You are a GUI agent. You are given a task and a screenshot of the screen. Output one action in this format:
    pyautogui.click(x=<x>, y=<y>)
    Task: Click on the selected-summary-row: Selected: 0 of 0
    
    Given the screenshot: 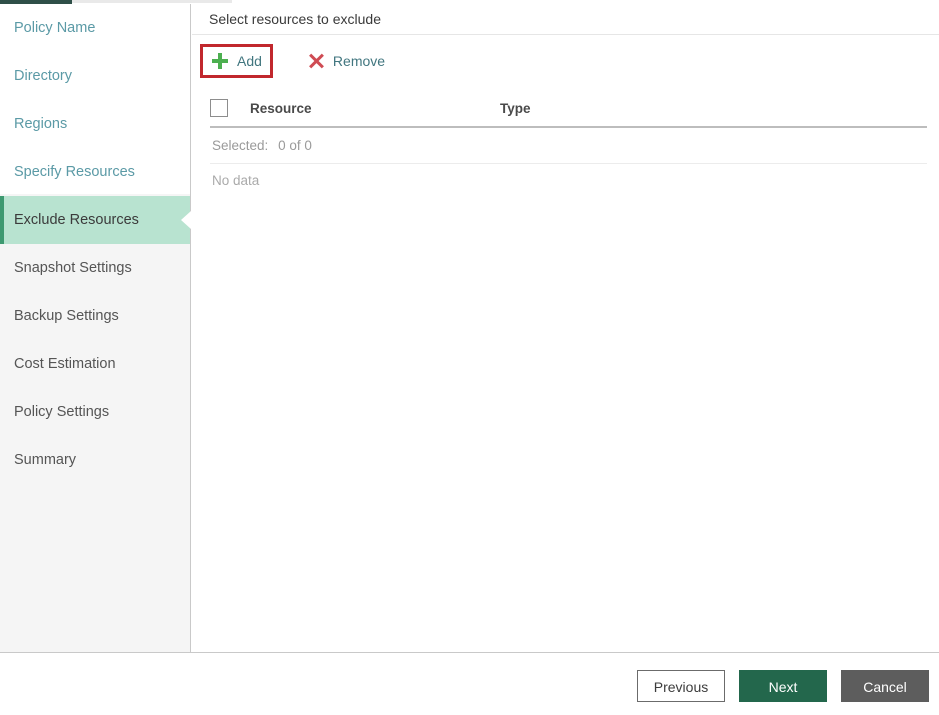 What is the action you would take?
    pyautogui.click(x=568, y=146)
    